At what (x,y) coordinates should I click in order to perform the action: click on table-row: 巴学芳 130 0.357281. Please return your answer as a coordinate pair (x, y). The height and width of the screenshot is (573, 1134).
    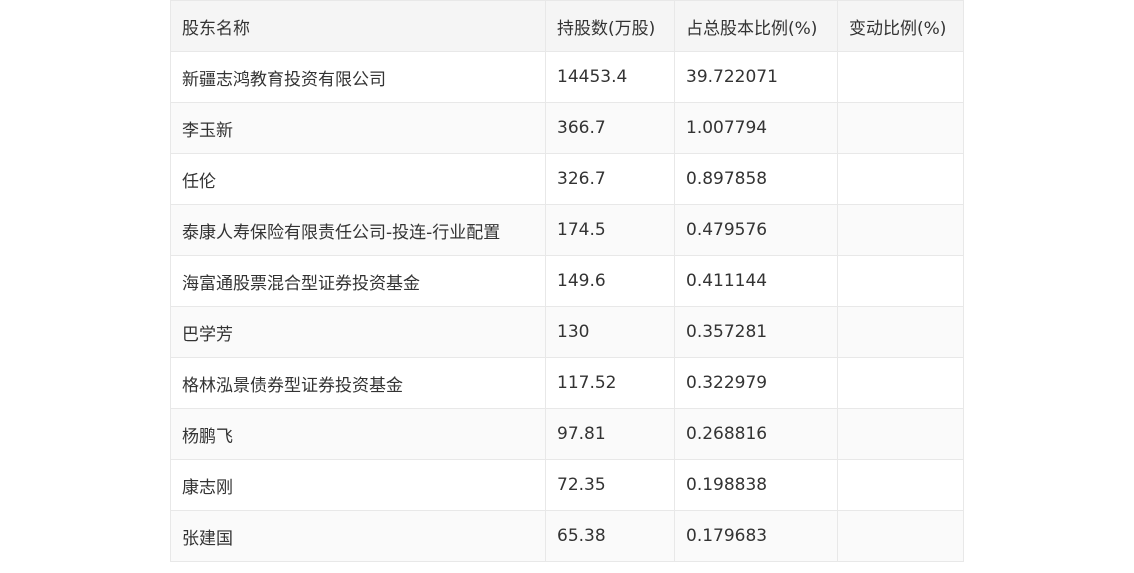
    Looking at the image, I should click on (567, 332).